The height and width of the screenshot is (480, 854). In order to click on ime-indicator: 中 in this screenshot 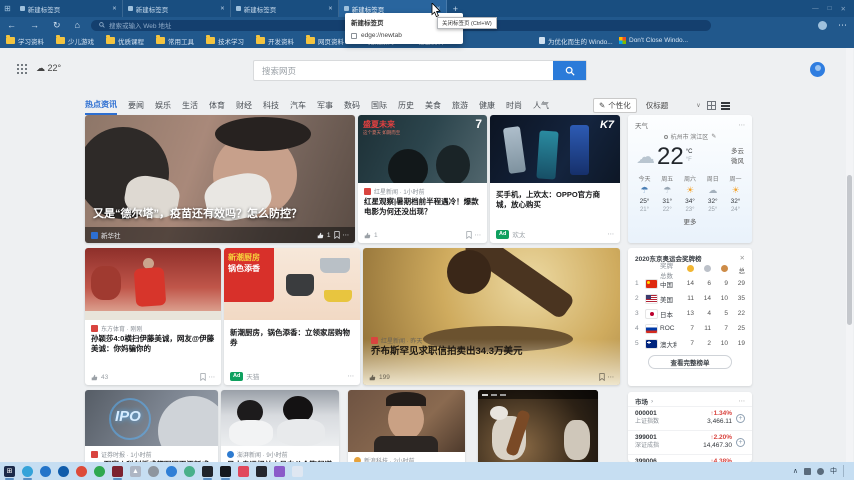, I will do `click(833, 471)`.